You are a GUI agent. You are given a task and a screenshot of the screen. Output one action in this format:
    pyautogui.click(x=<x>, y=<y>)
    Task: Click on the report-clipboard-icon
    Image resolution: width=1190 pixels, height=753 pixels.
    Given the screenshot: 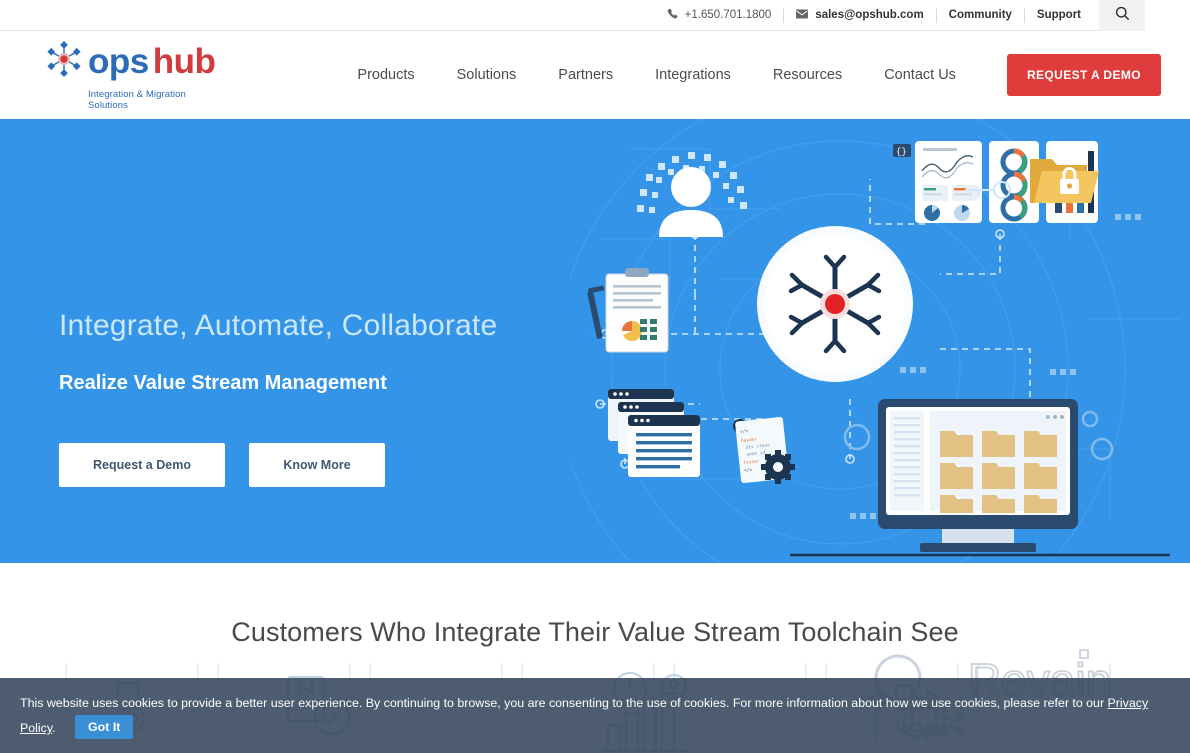 What is the action you would take?
    pyautogui.click(x=628, y=310)
    